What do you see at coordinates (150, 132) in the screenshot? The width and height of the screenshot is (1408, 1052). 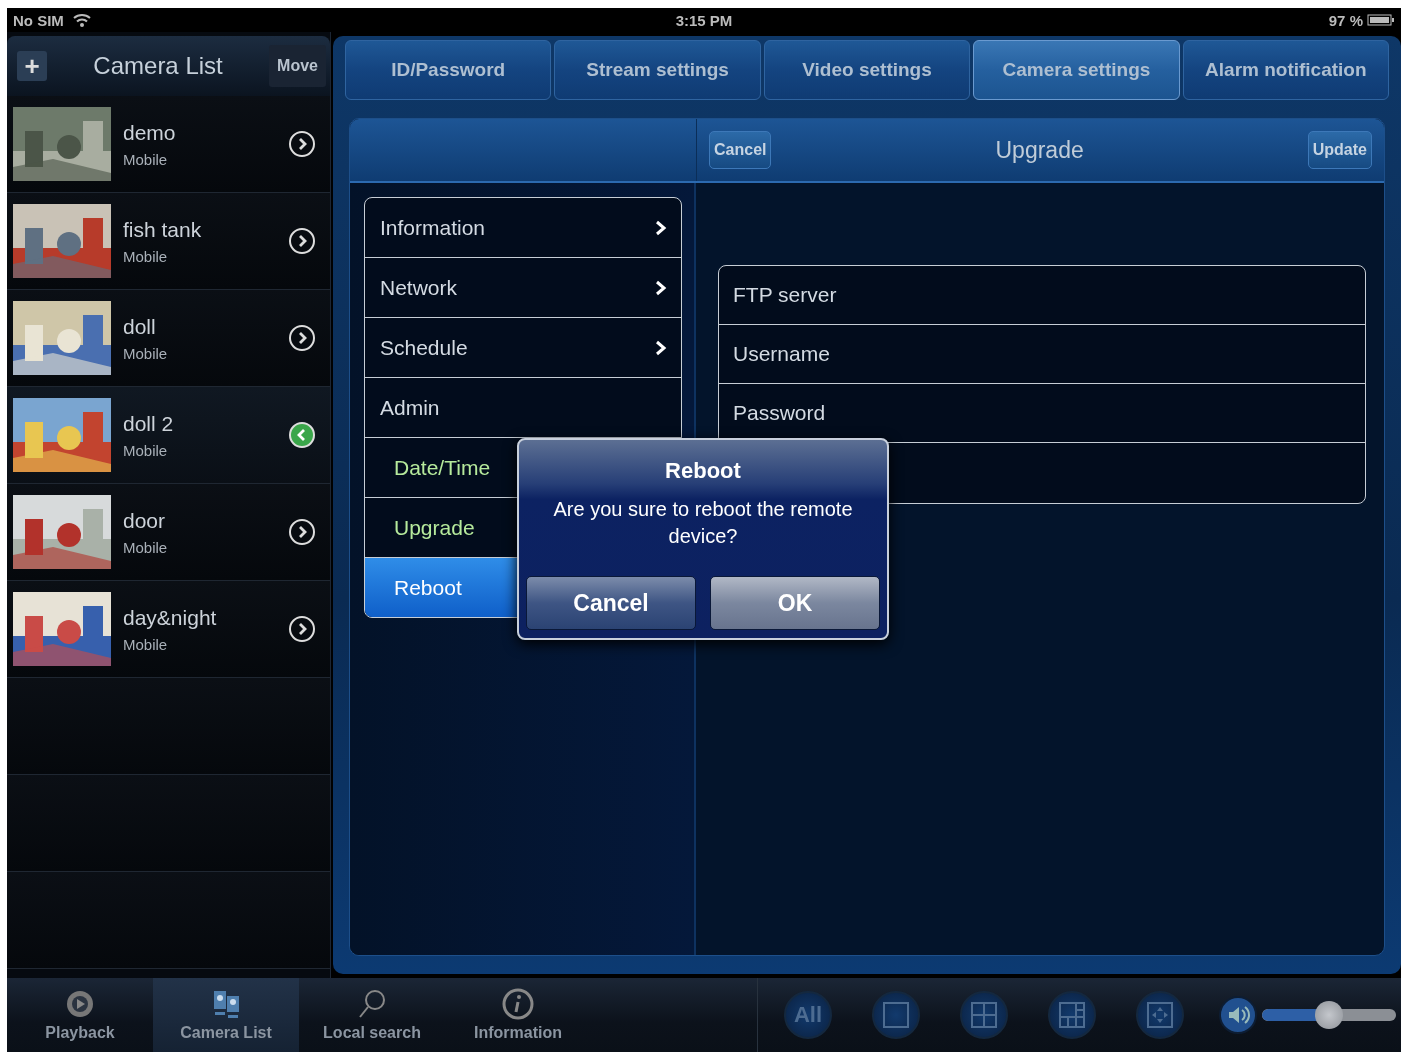 I see `camera-name: demo` at bounding box center [150, 132].